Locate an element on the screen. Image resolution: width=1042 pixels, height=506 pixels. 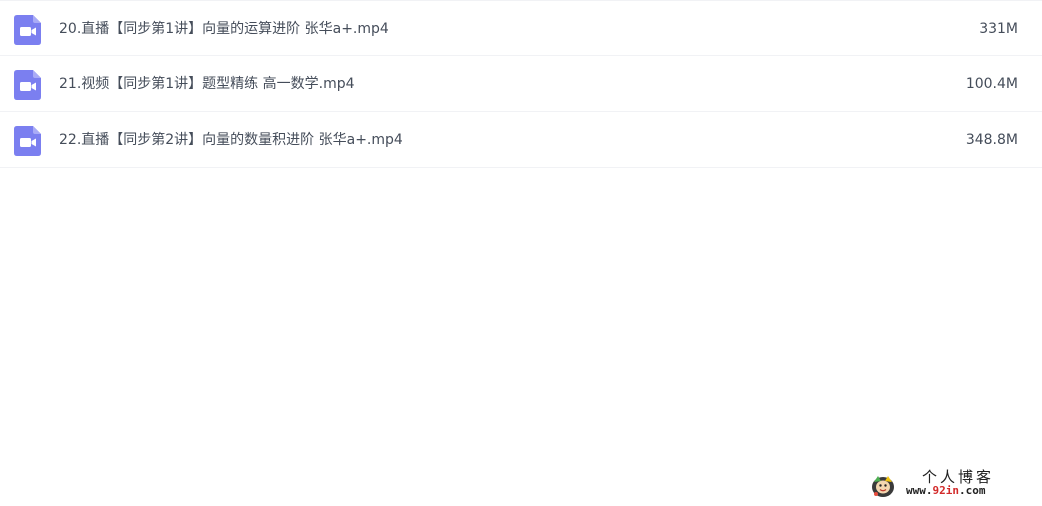
watermark: 个人博客 www.92in.com is located at coordinates (948, 484).